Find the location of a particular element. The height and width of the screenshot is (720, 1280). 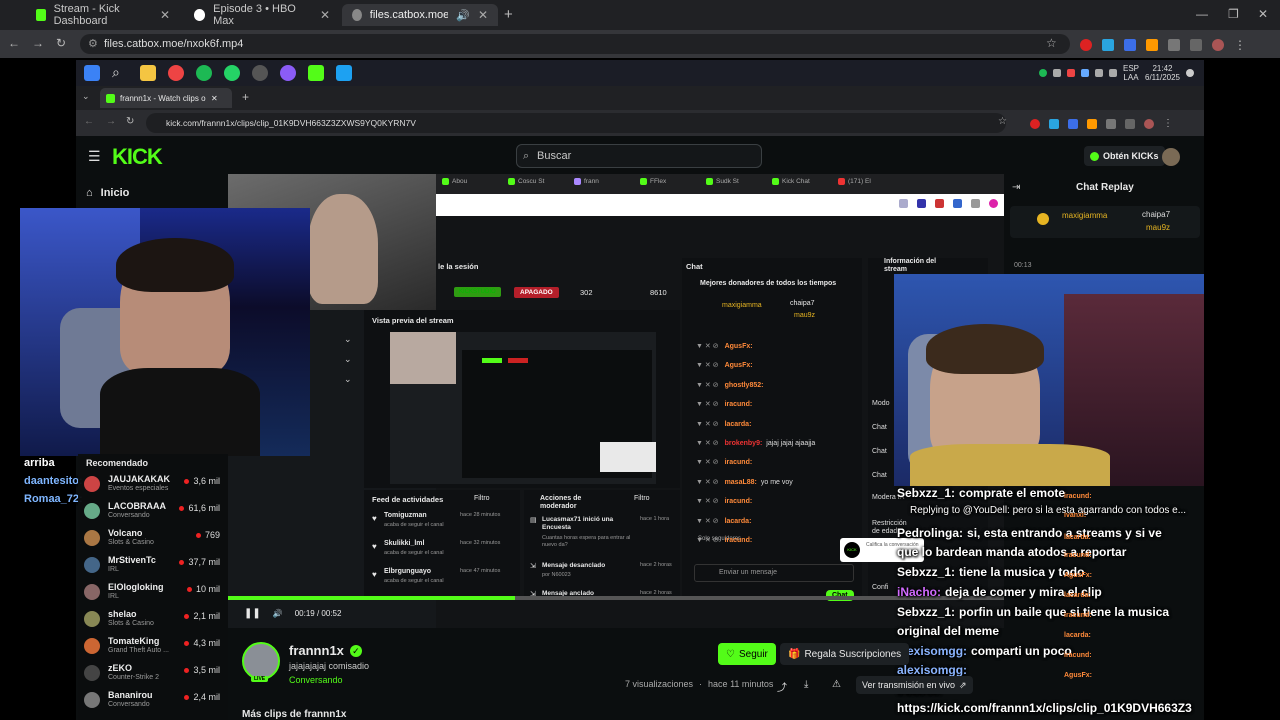

maximize-icon: ❐ is located at coordinates (1233, 14).